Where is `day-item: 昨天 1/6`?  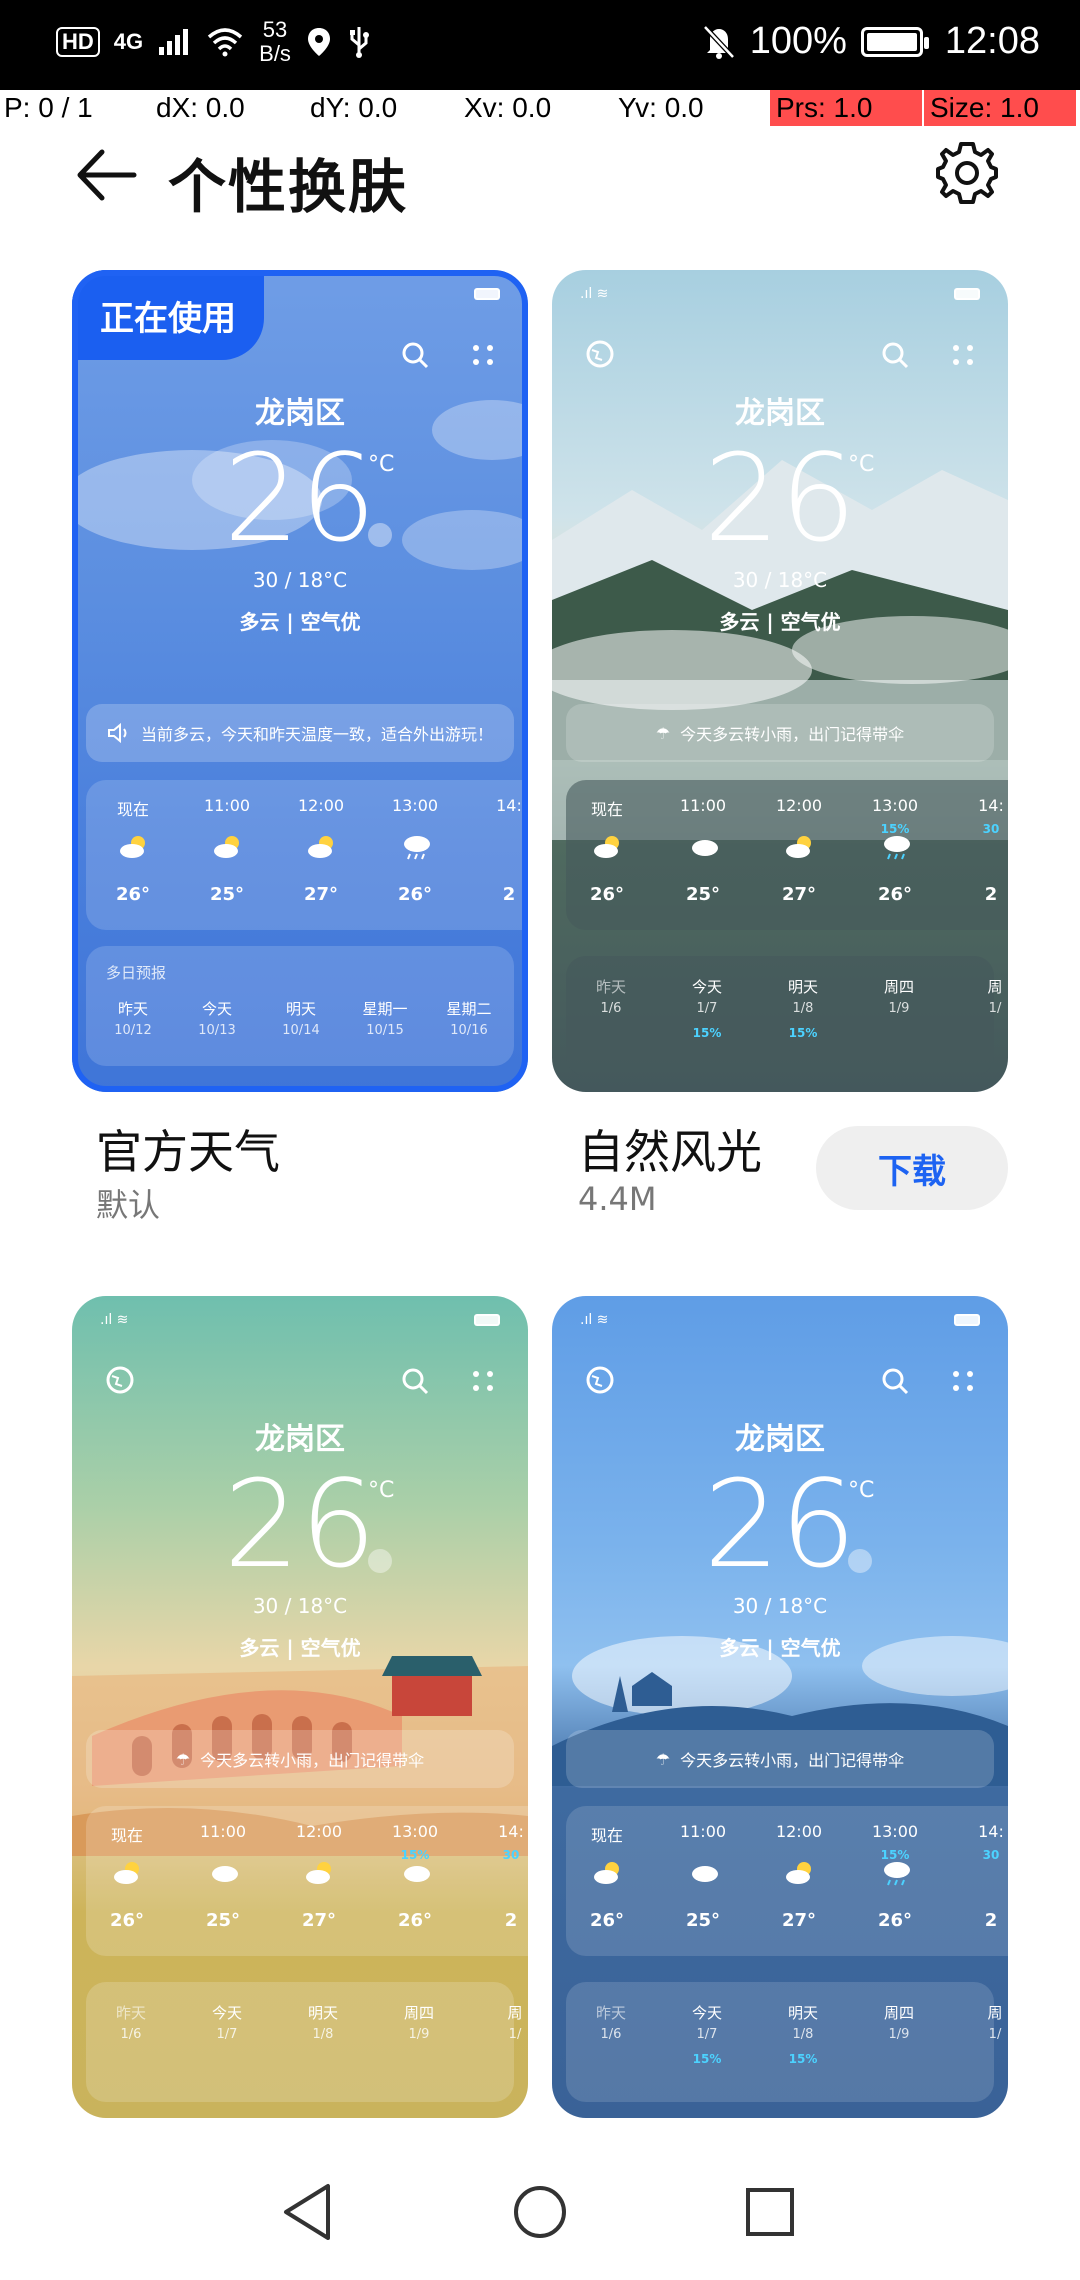
day-item: 昨天 1/6 is located at coordinates (131, 2022).